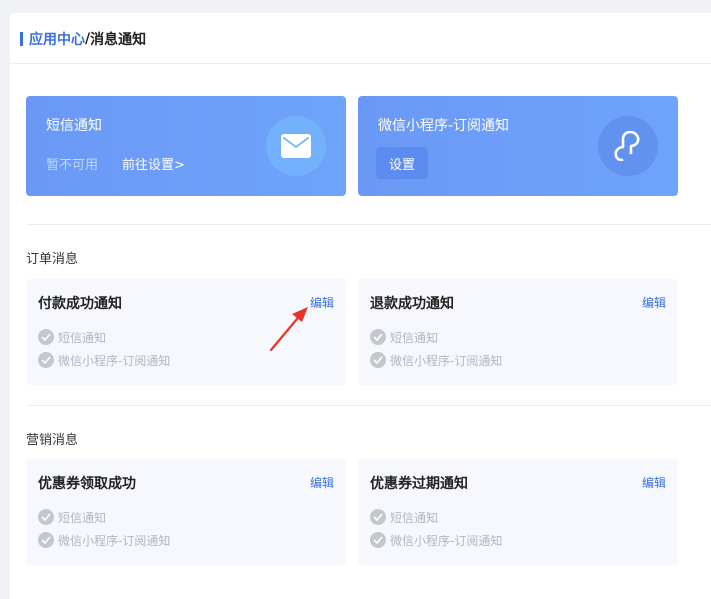  What do you see at coordinates (360, 63) in the screenshot?
I see `header-divider` at bounding box center [360, 63].